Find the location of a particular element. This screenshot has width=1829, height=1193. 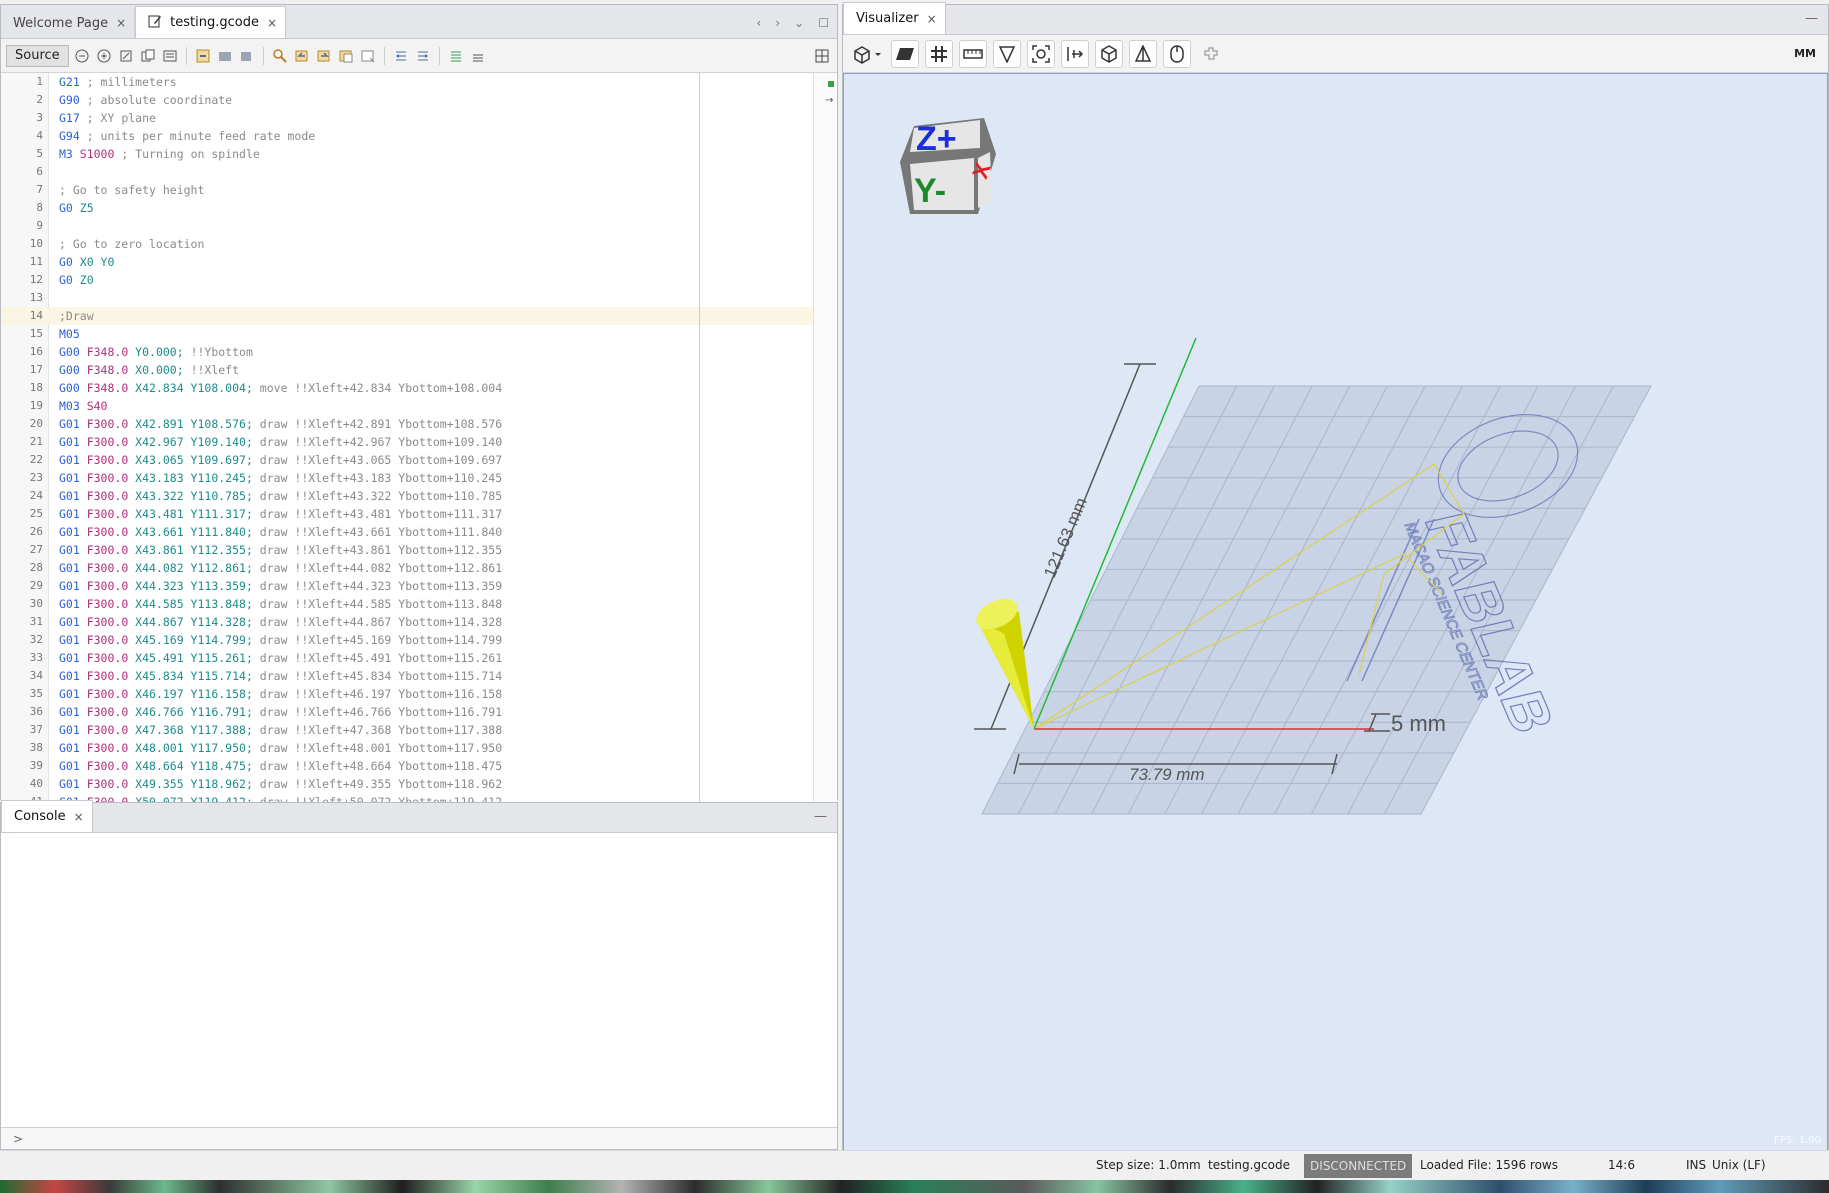

code-line: 13 is located at coordinates (407, 298).